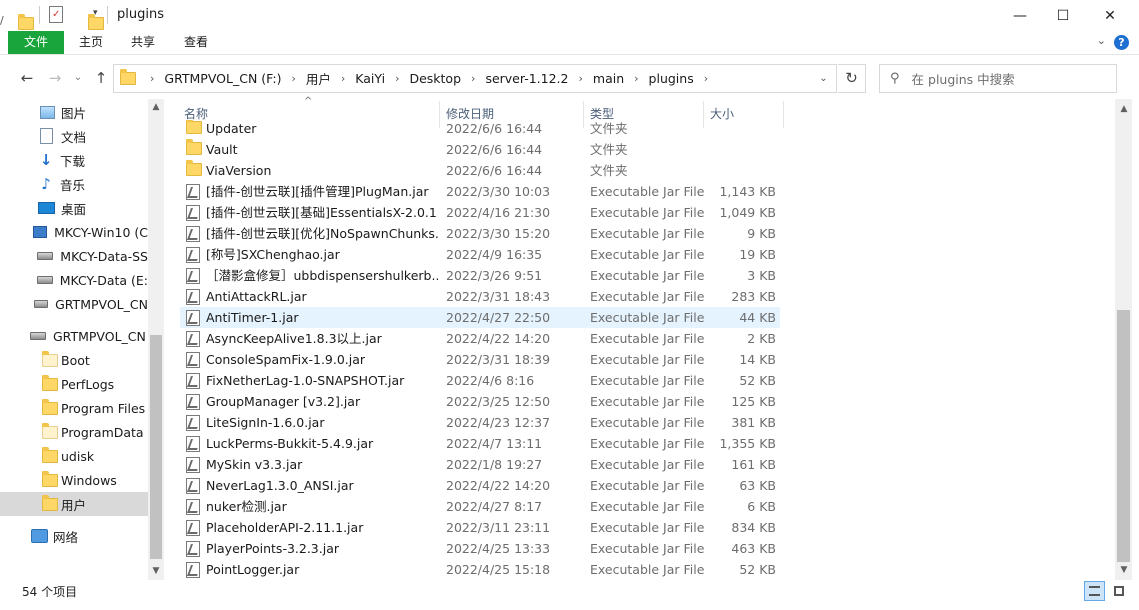 The image size is (1139, 610). I want to click on nav-item-network: 网络, so click(74, 536).